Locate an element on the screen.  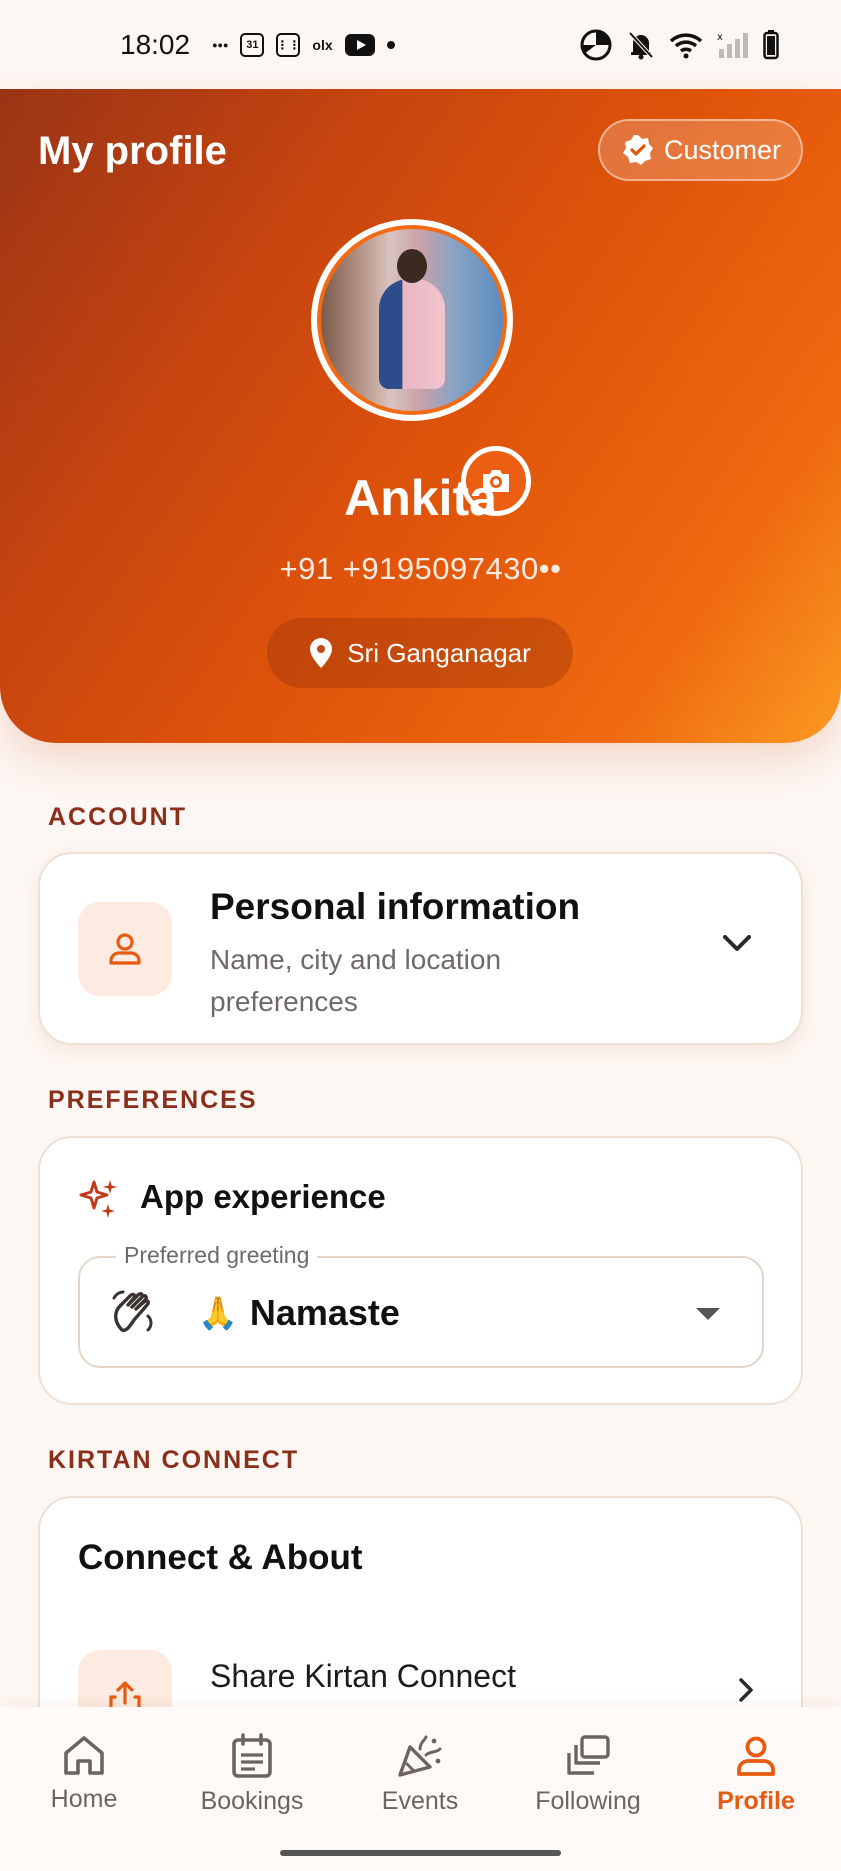
location-pin-icon is located at coordinates (321, 653).